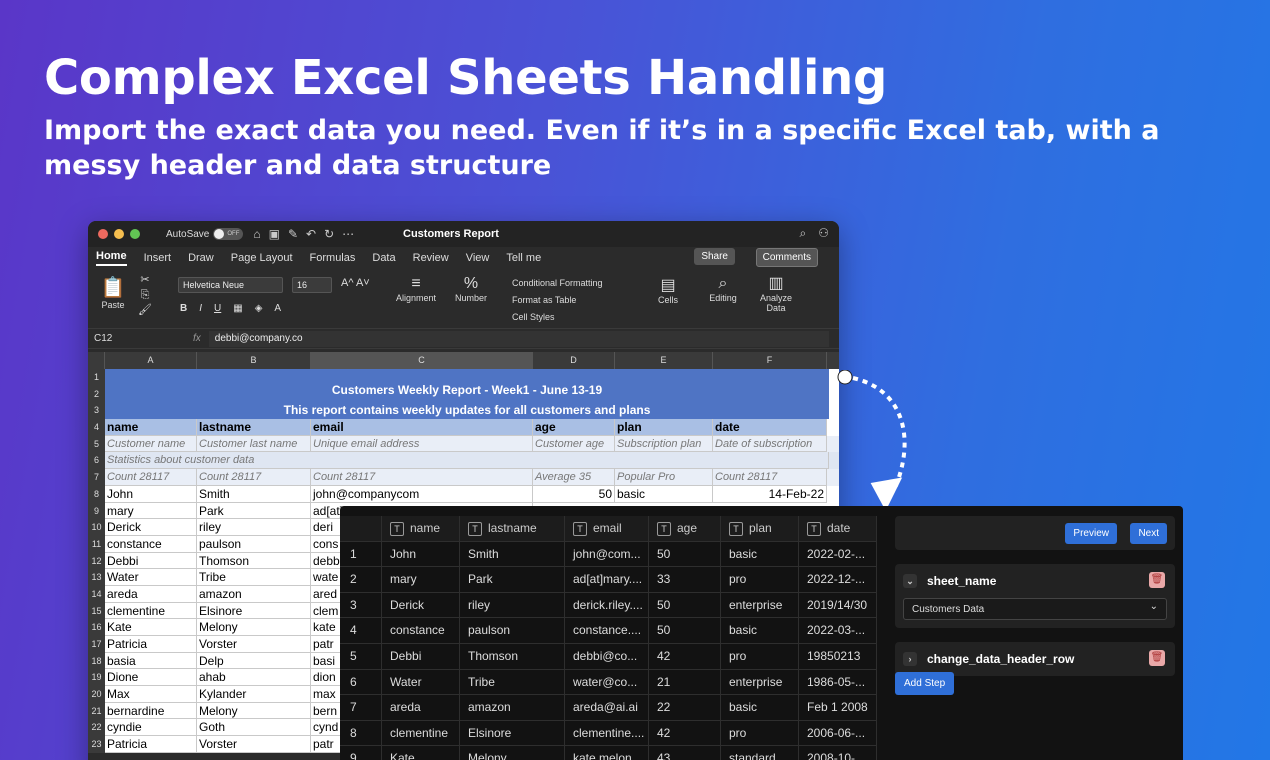  Describe the element at coordinates (151, 544) in the screenshot. I see `data-cell: constance` at that location.